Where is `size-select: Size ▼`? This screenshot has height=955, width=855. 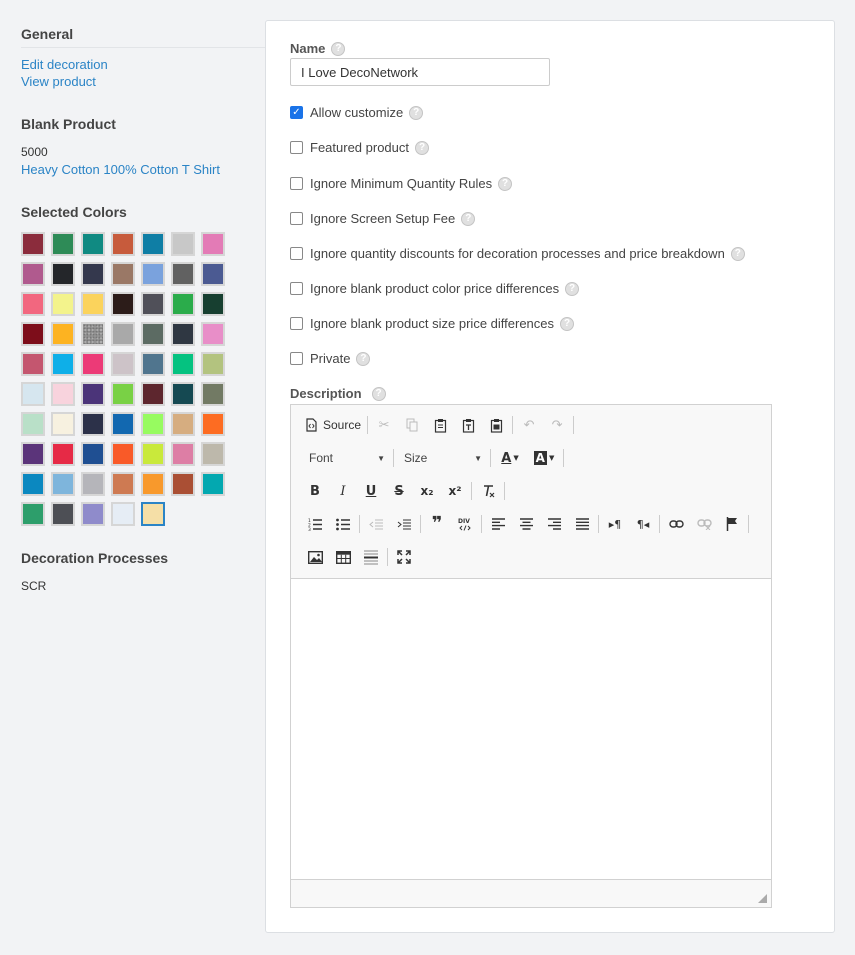 size-select: Size ▼ is located at coordinates (442, 458).